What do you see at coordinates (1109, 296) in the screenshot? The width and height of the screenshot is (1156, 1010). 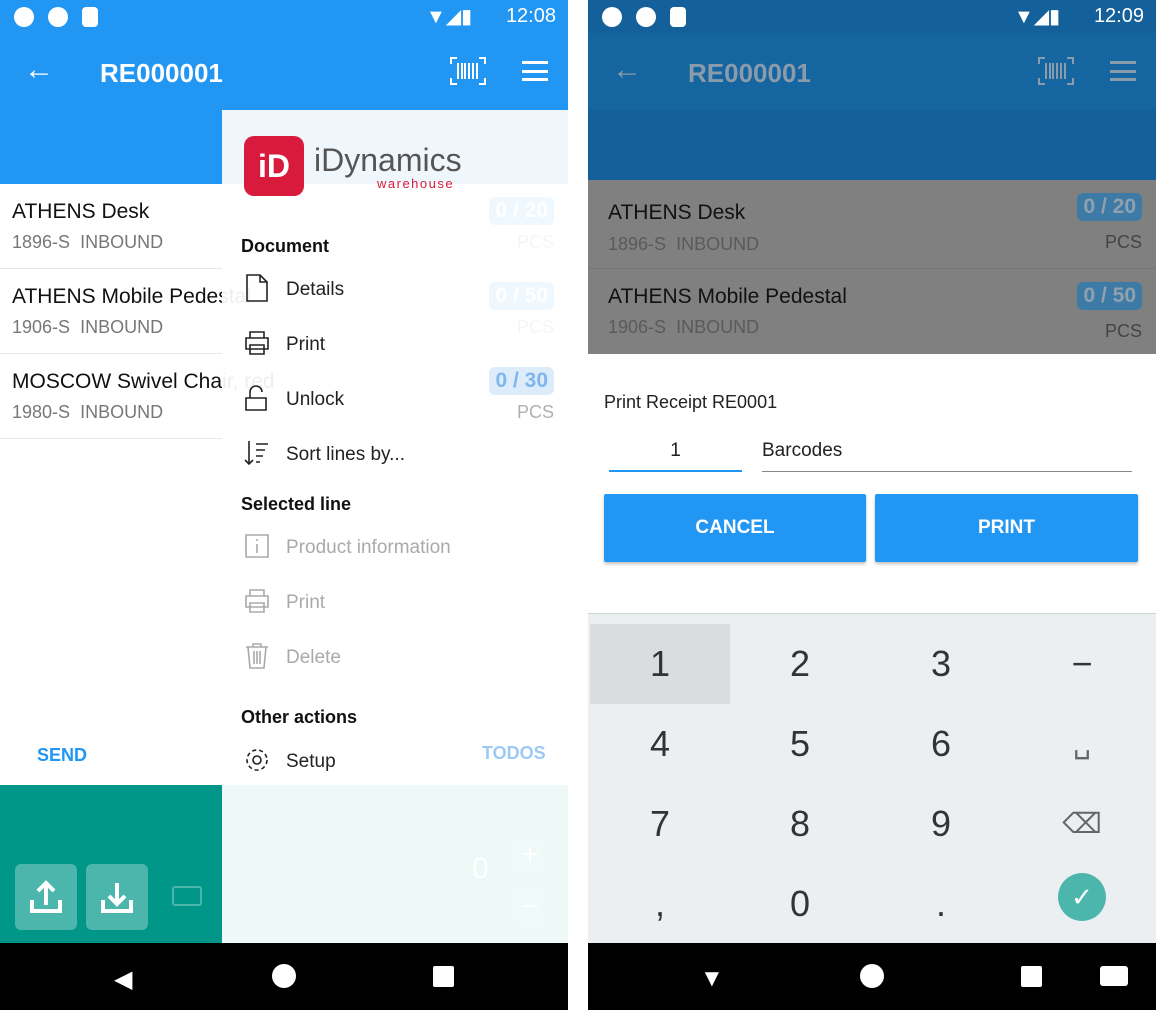 I see `qty-badge: 0 / 50` at bounding box center [1109, 296].